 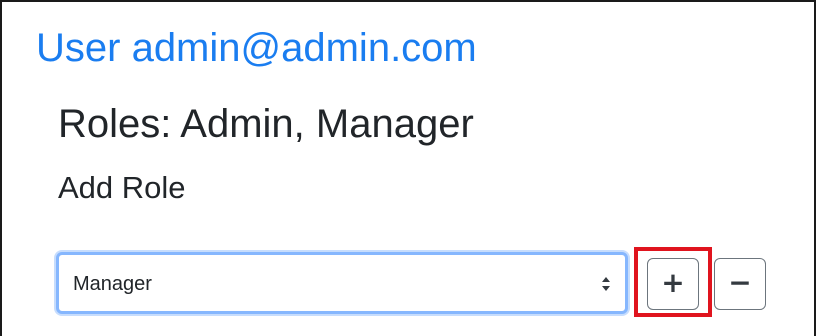 I want to click on user-title: User admin@admin.com, so click(x=256, y=48).